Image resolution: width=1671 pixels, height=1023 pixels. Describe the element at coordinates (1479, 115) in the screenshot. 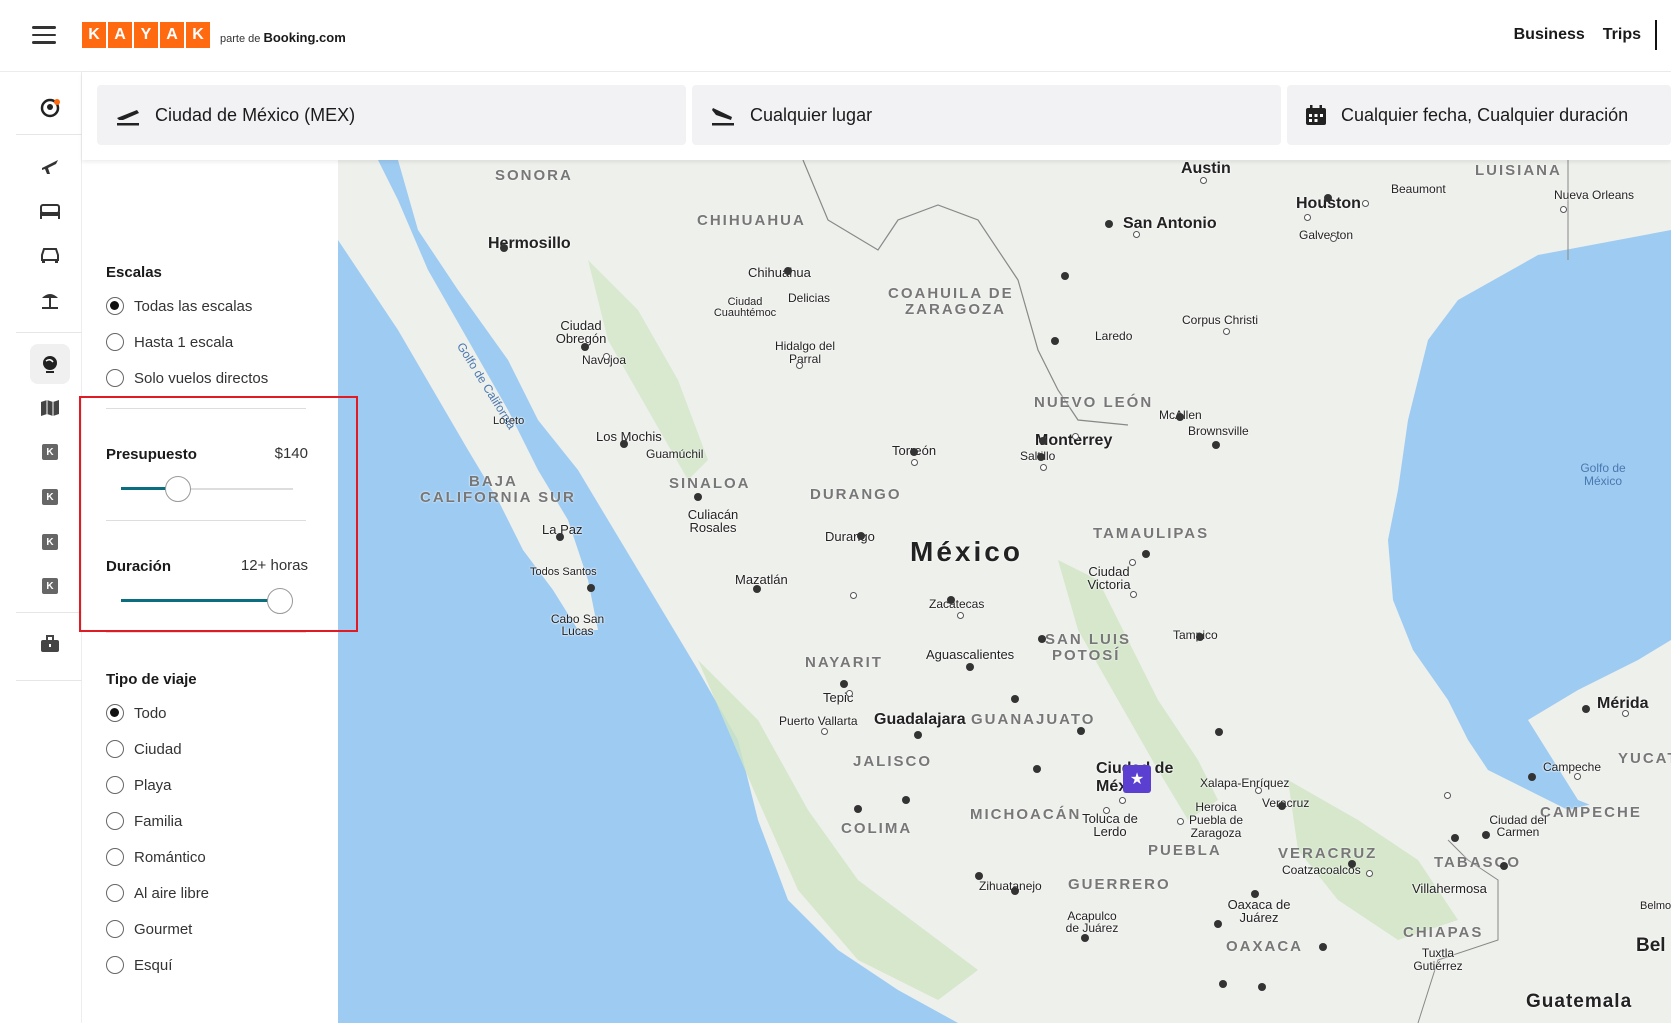

I see `dates-field: Cualquier fecha, Cualquier duración` at that location.